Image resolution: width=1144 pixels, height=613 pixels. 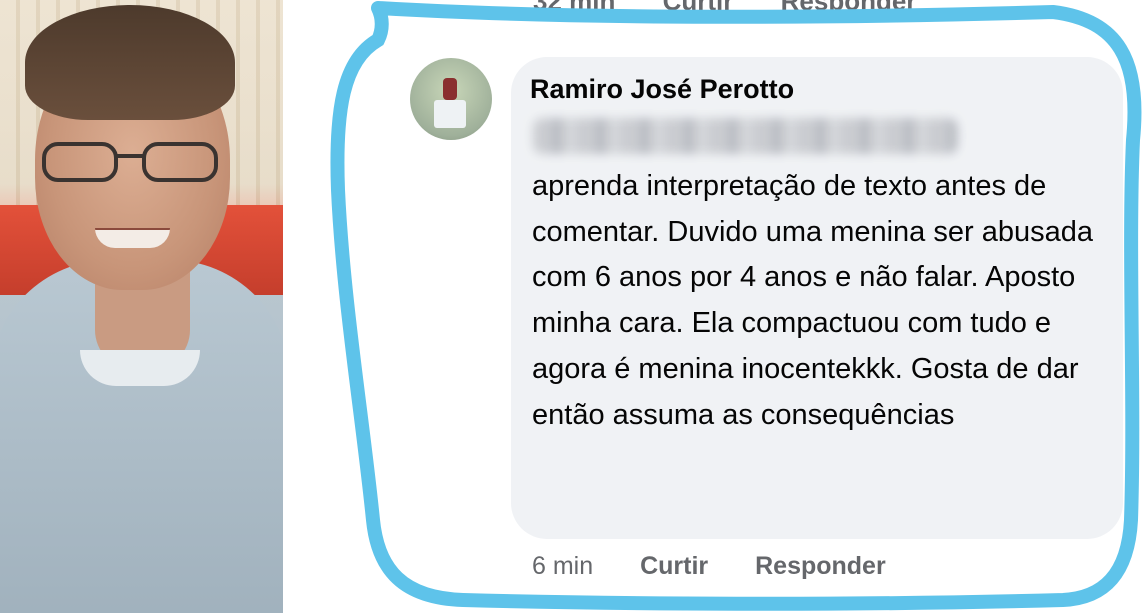 What do you see at coordinates (130, 162) in the screenshot?
I see `glasses-icon` at bounding box center [130, 162].